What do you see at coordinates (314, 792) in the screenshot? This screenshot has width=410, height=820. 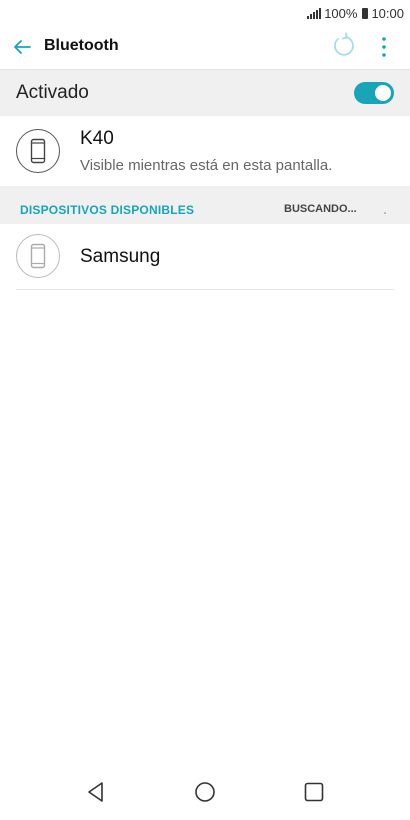 I see `nav-recents-icon` at bounding box center [314, 792].